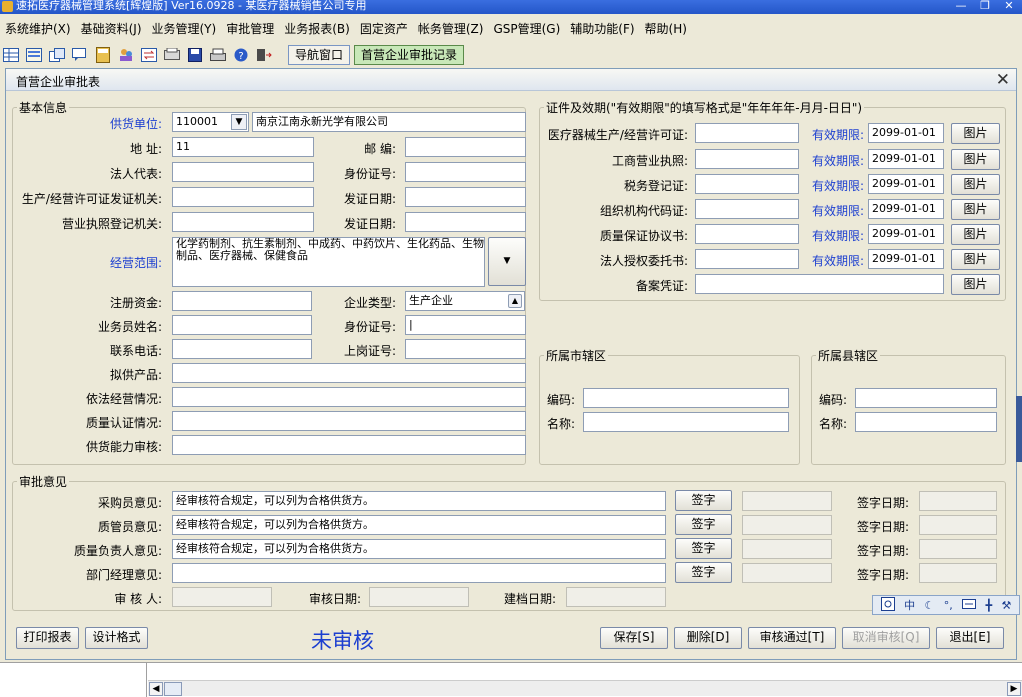  Describe the element at coordinates (242, 325) in the screenshot. I see `salesman-name-field` at that location.